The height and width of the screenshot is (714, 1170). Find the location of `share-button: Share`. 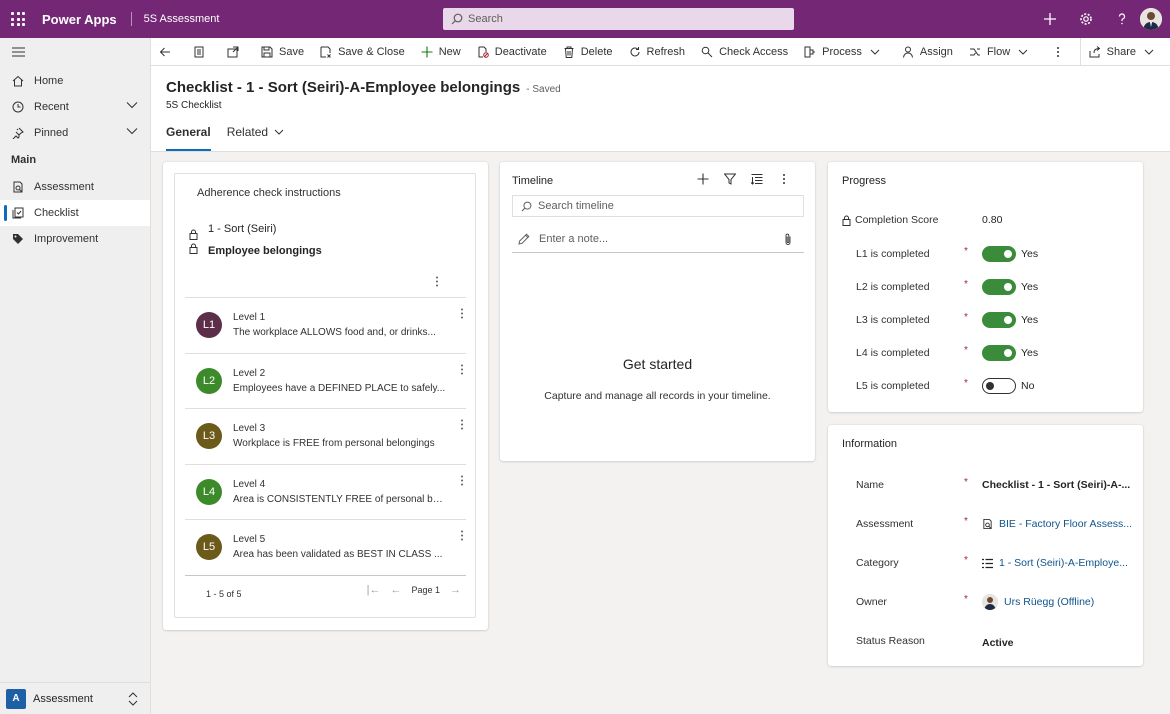

share-button: Share is located at coordinates (1124, 52).